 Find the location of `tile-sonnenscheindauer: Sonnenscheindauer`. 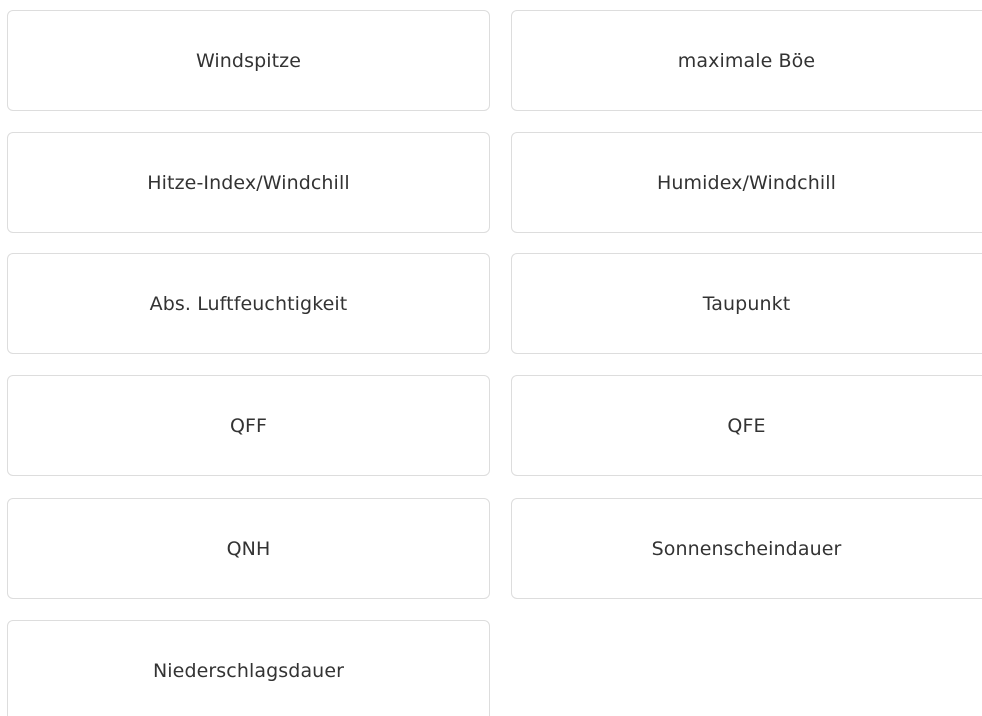

tile-sonnenscheindauer: Sonnenscheindauer is located at coordinates (746, 548).